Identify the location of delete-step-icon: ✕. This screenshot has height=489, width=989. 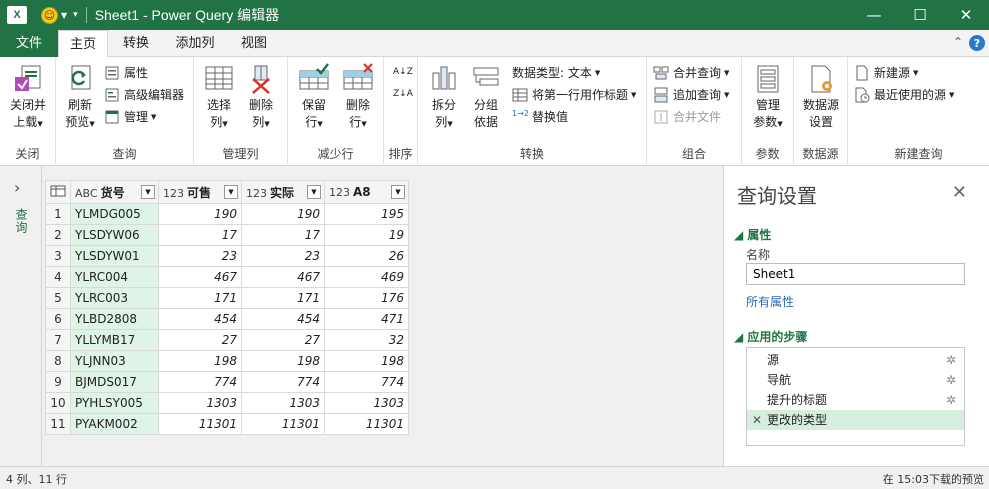
(757, 420).